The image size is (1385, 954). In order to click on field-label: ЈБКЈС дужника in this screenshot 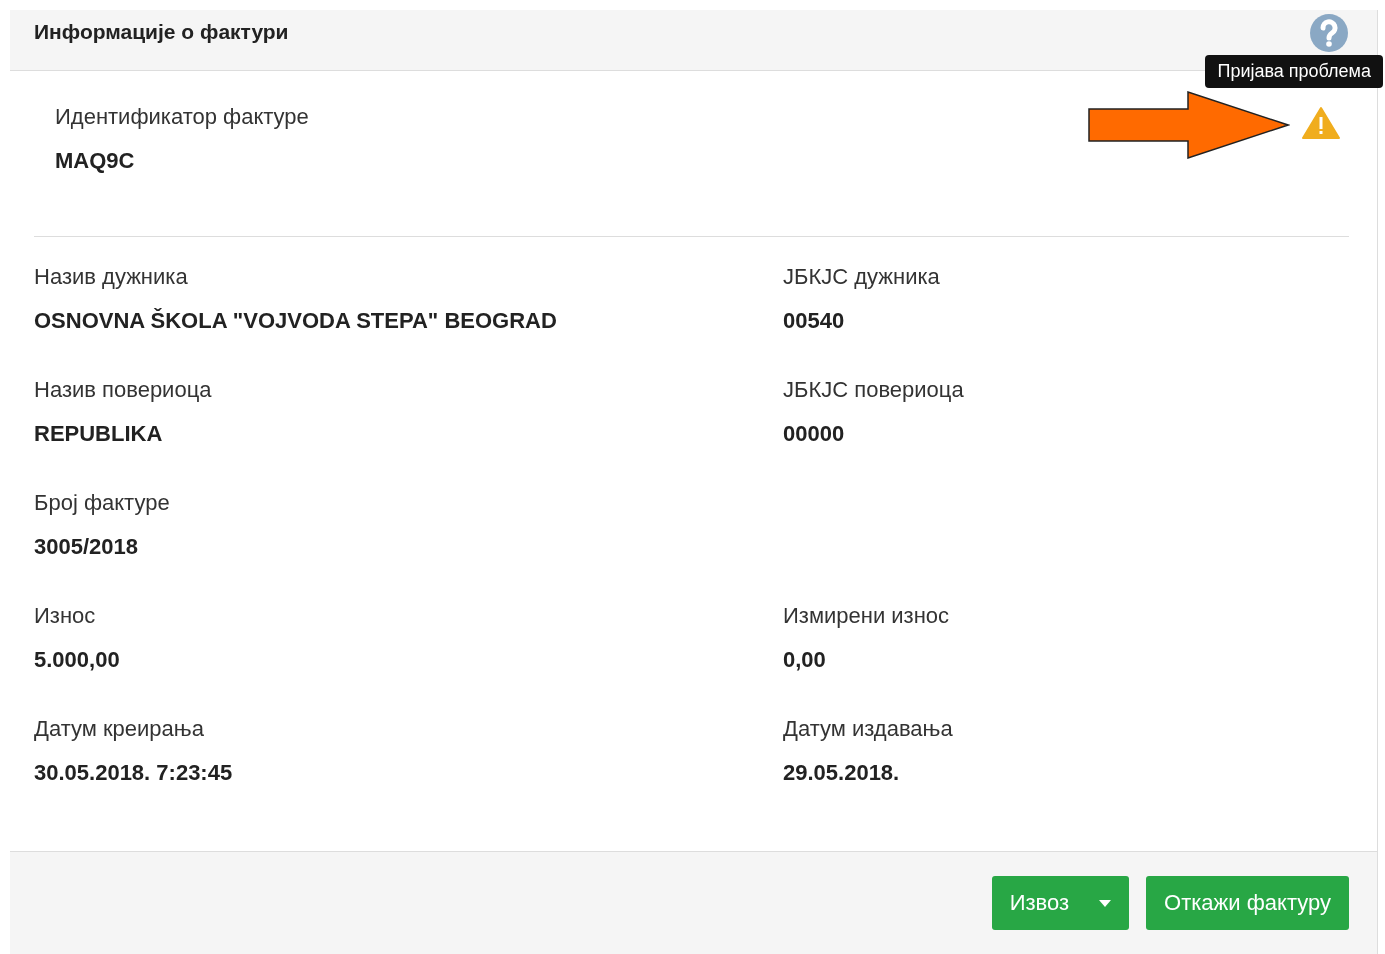, I will do `click(861, 277)`.